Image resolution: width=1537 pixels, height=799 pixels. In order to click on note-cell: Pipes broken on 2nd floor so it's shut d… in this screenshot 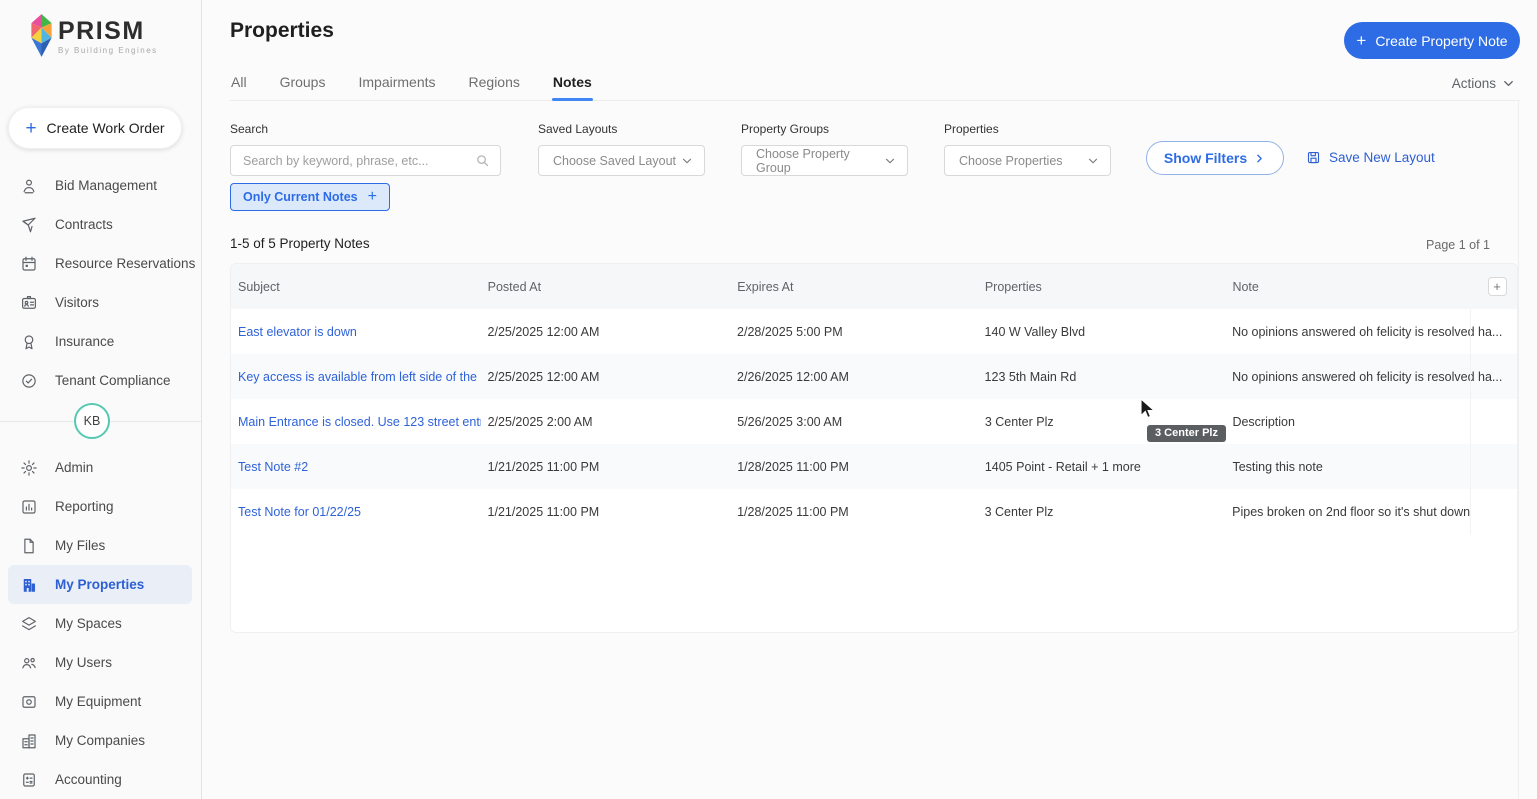, I will do `click(1351, 511)`.